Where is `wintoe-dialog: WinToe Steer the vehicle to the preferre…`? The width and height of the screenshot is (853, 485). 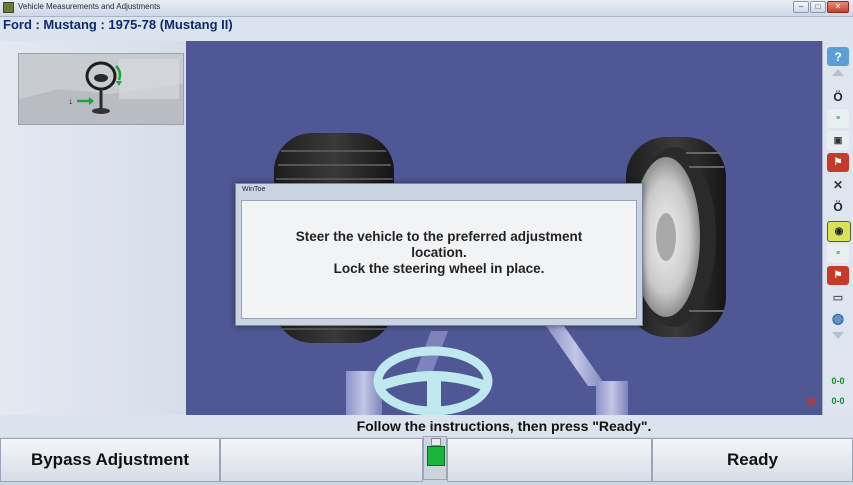
wintoe-dialog: WinToe Steer the vehicle to the preferre… is located at coordinates (439, 254).